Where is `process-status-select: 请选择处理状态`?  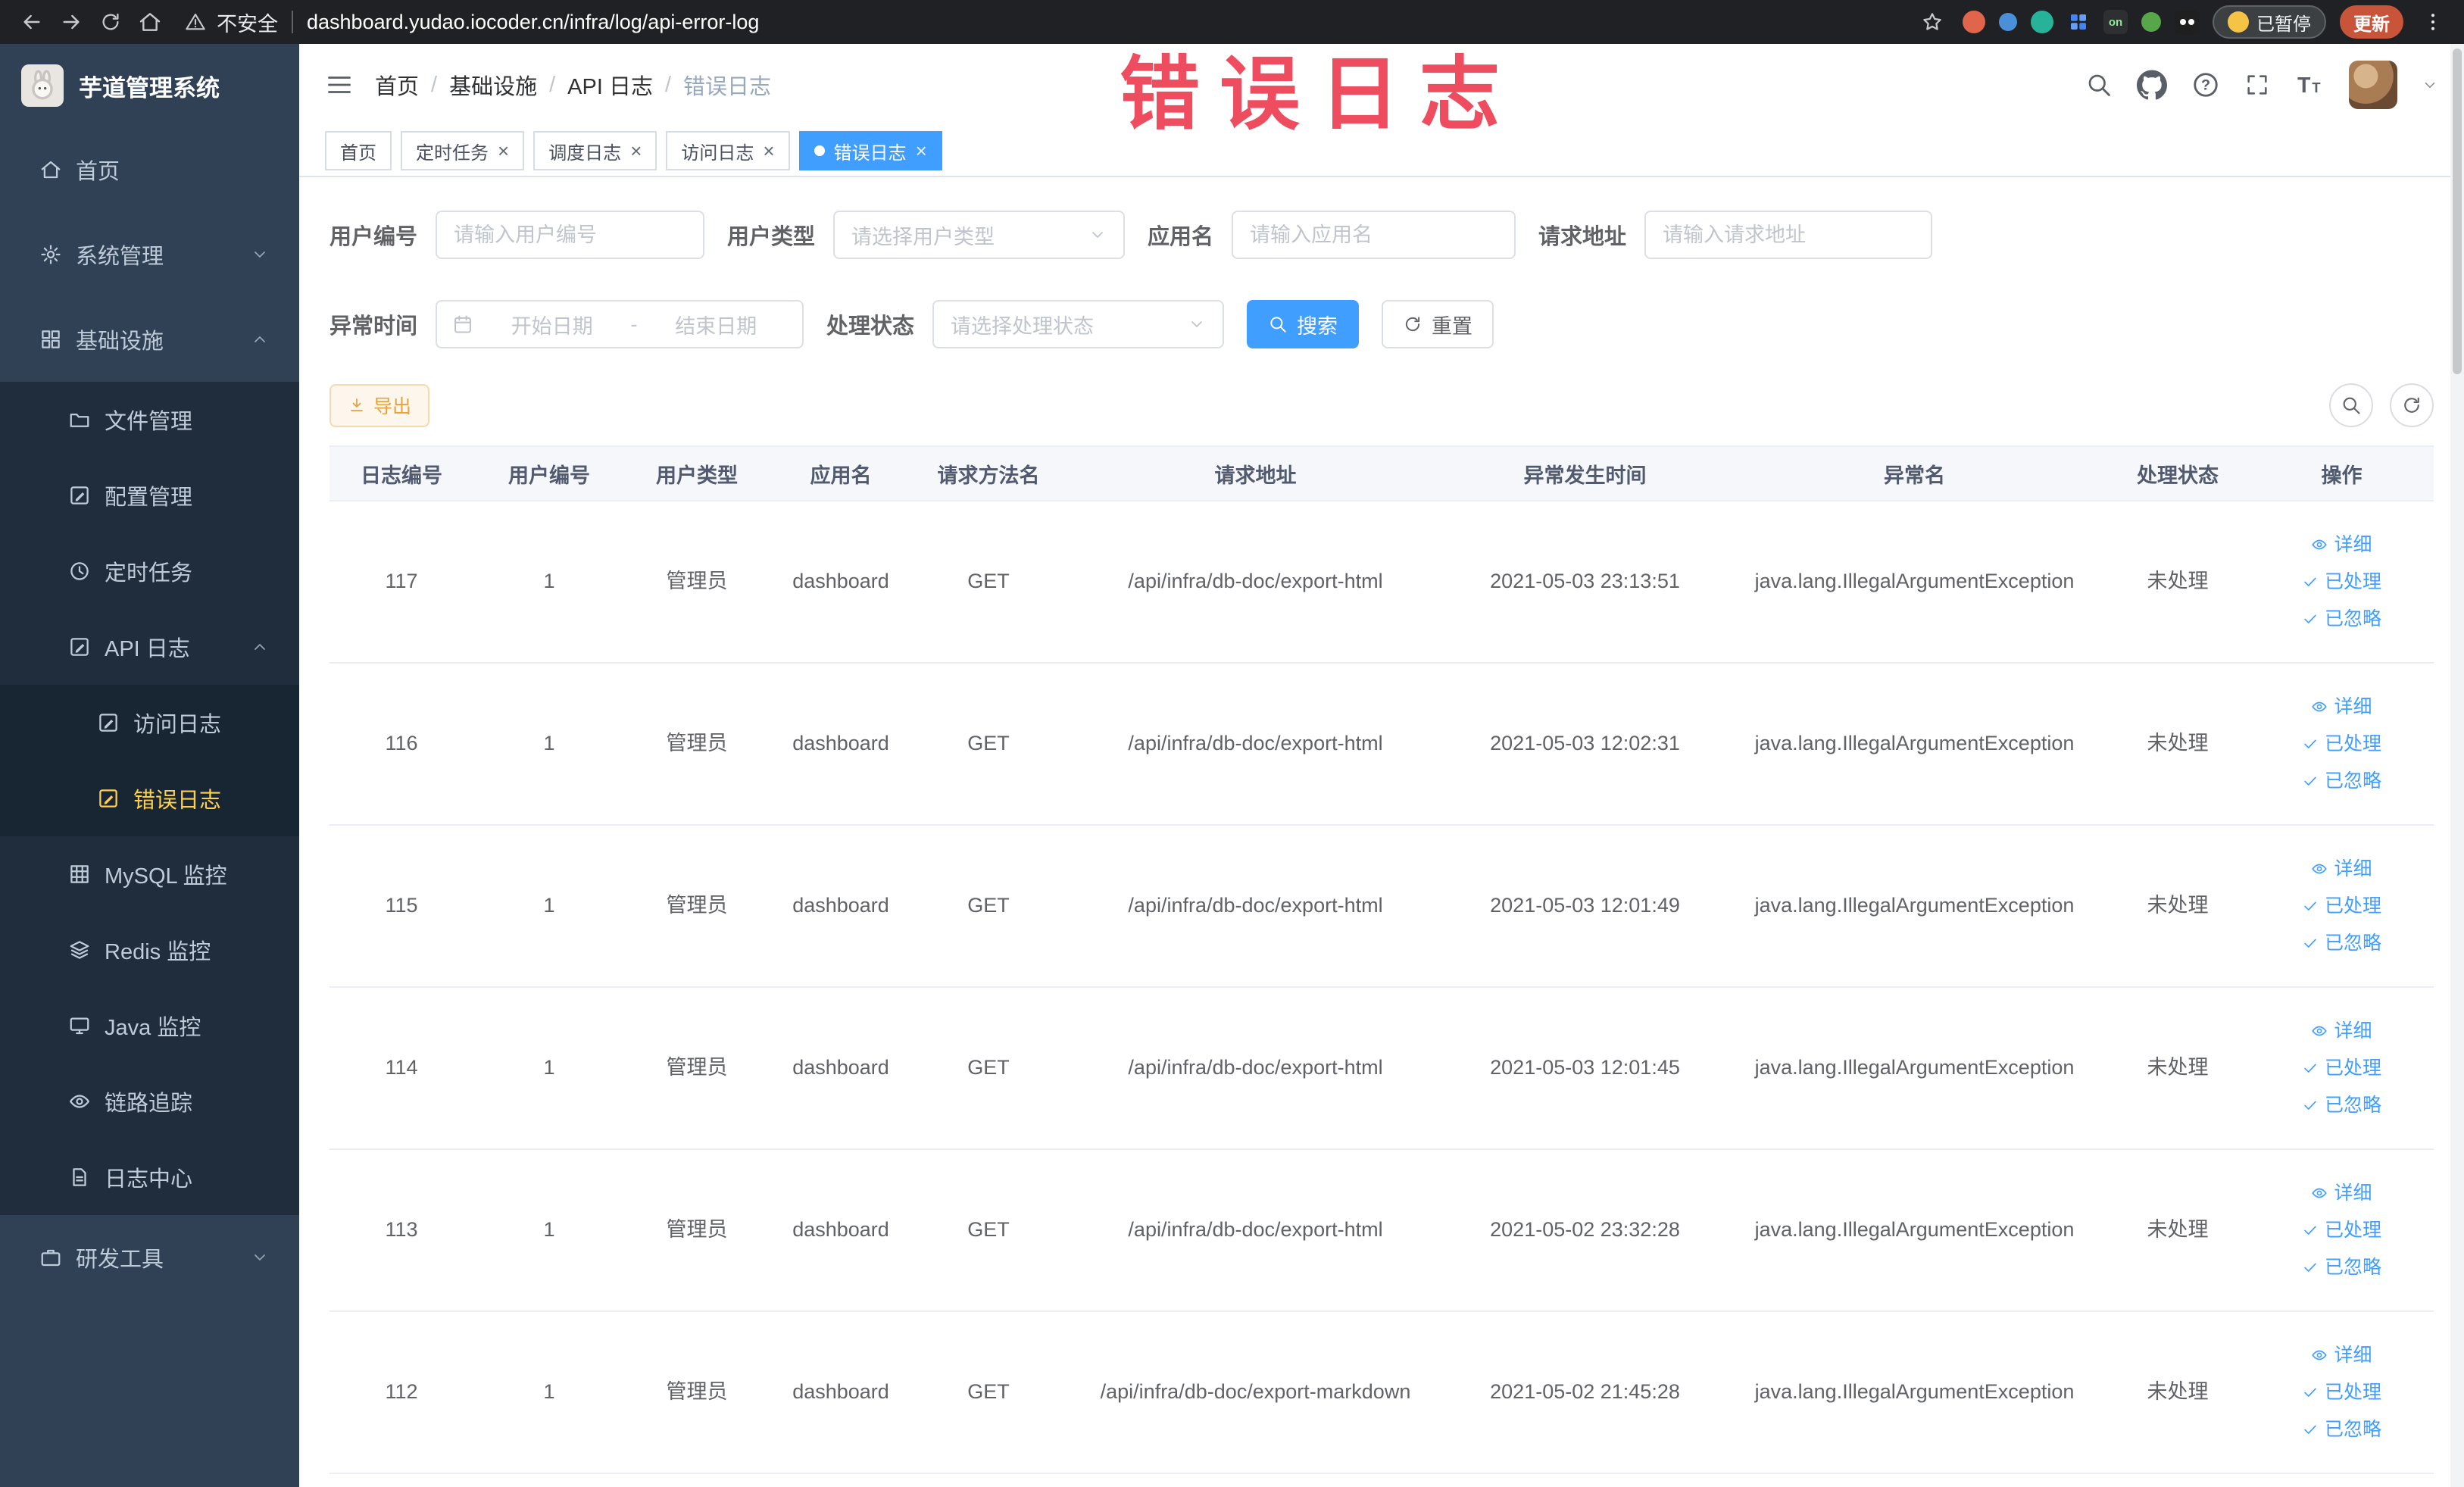 process-status-select: 请选择处理状态 is located at coordinates (1078, 324).